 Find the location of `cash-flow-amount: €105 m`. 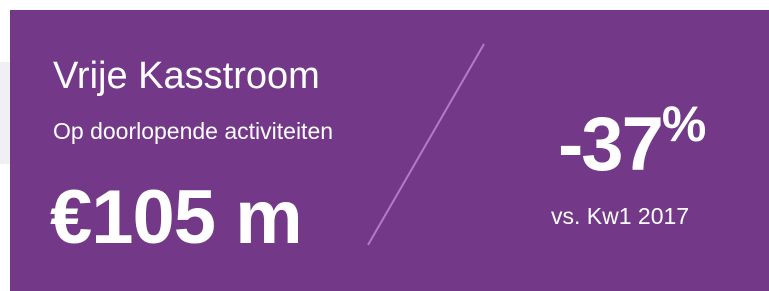

cash-flow-amount: €105 m is located at coordinates (176, 217).